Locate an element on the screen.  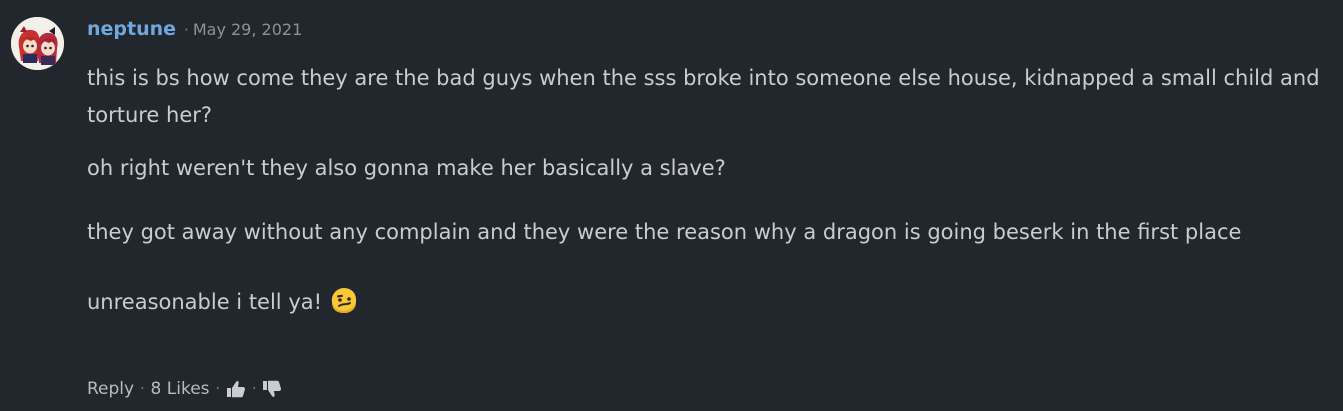
comment-paragraph-4-text: unreasonable i tell ya! is located at coordinates (205, 302).